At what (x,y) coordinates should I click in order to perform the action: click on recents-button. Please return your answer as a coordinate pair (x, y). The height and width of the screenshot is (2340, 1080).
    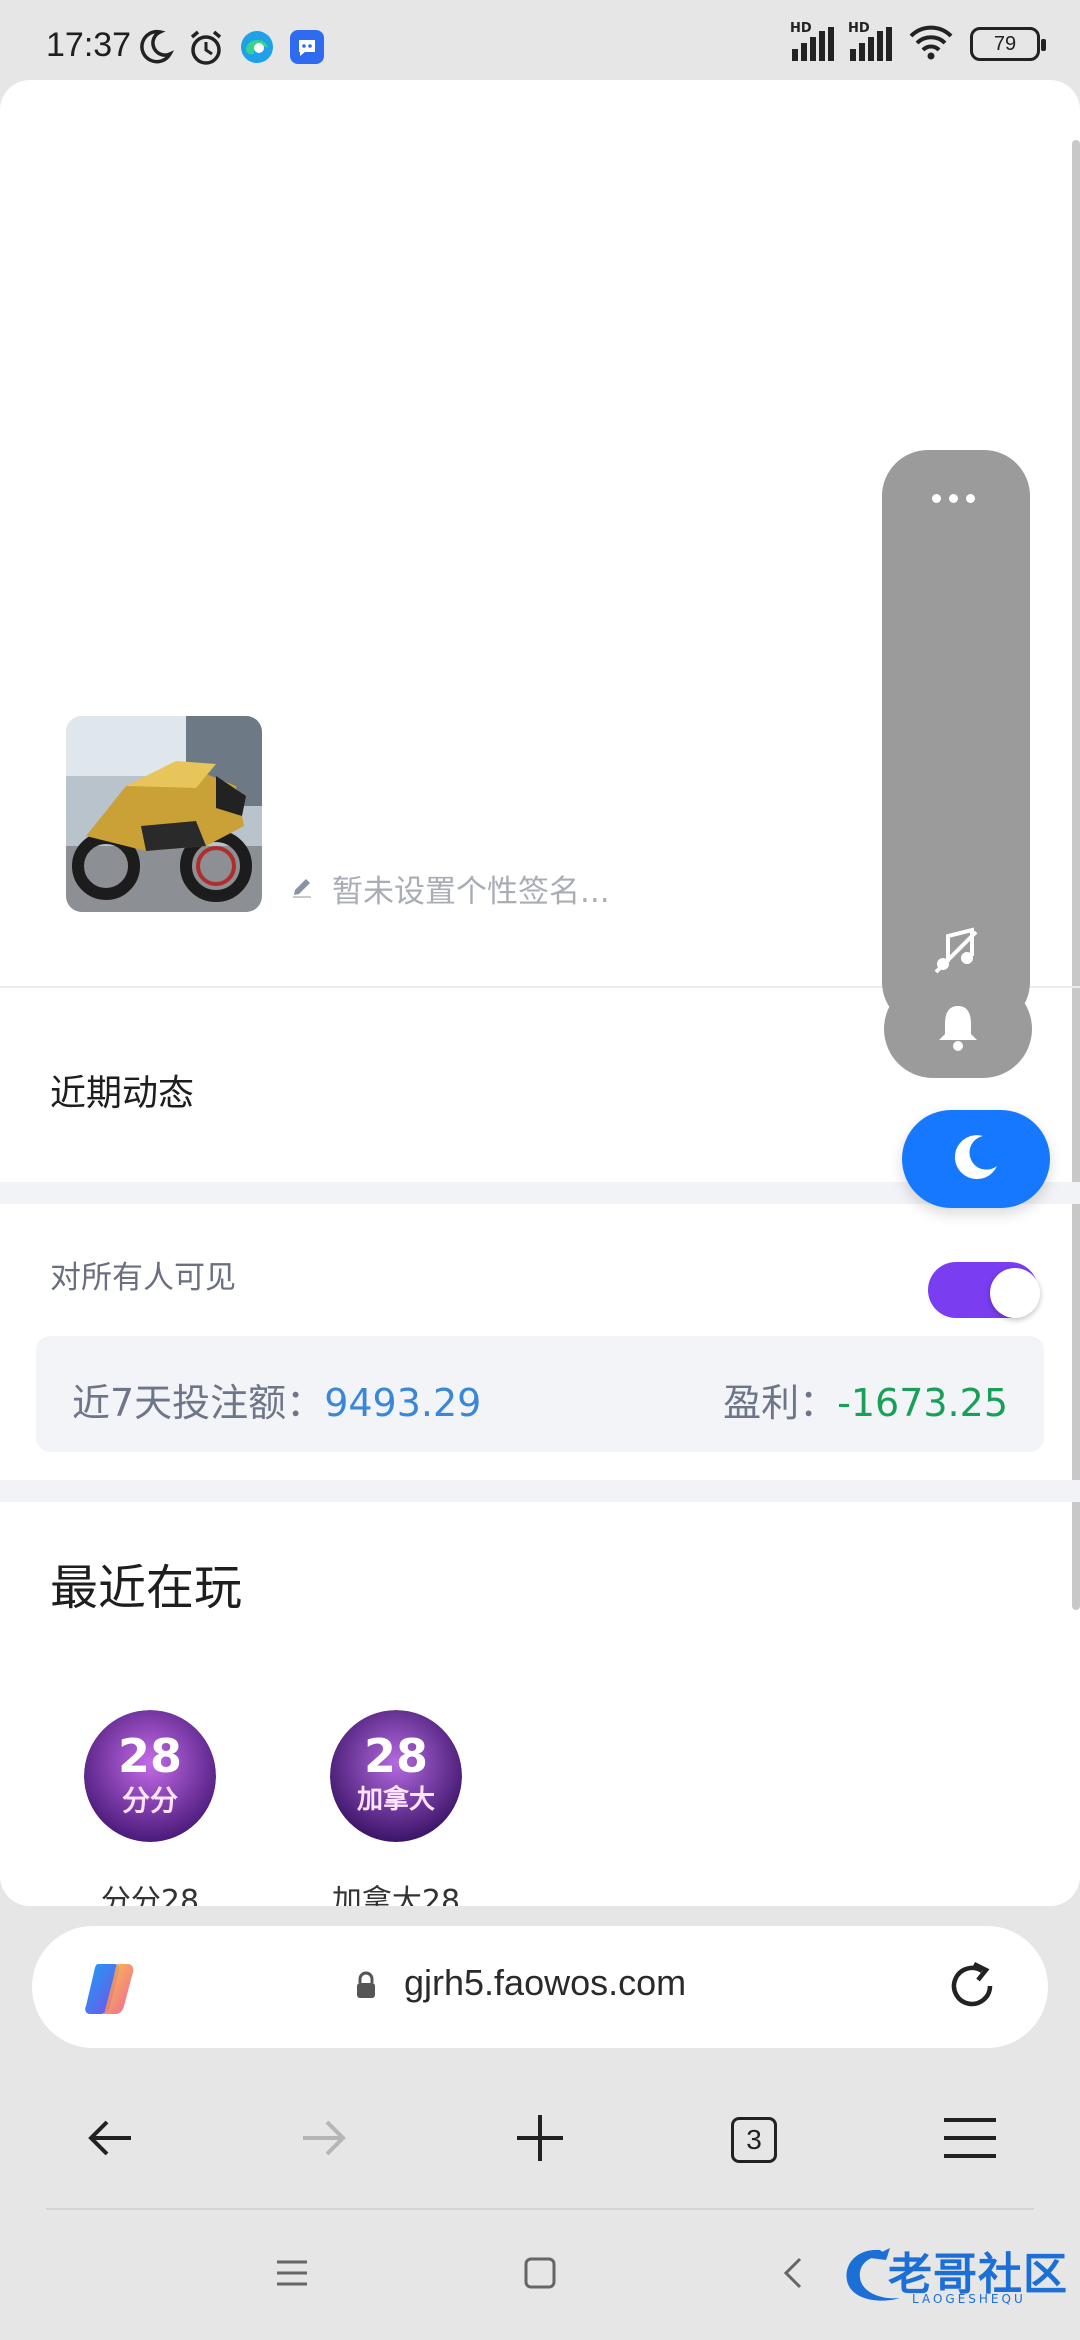
    Looking at the image, I should click on (292, 2275).